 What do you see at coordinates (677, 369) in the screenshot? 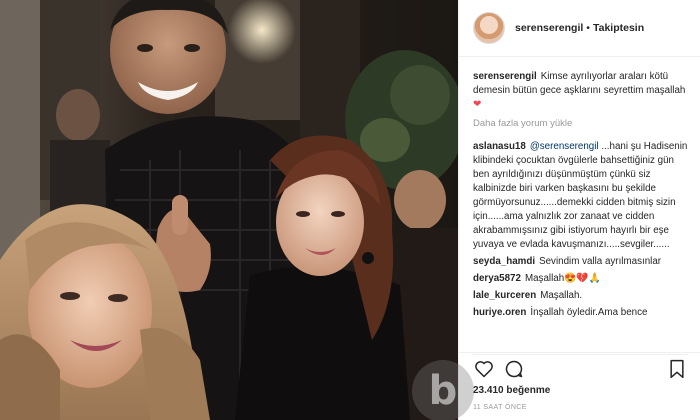
I see `bookmark-icon` at bounding box center [677, 369].